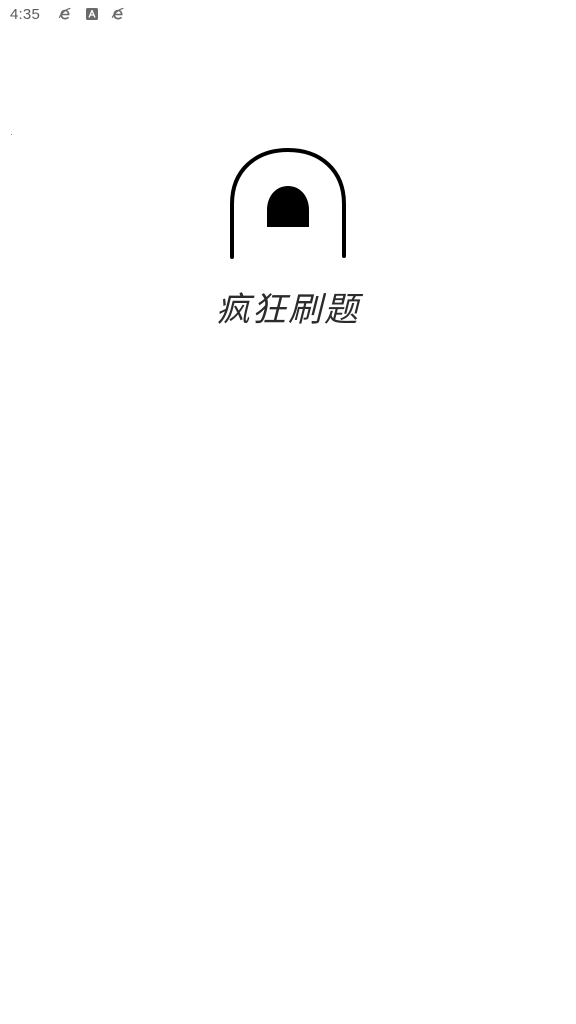  What do you see at coordinates (25, 14) in the screenshot?
I see `status-time: 4:35` at bounding box center [25, 14].